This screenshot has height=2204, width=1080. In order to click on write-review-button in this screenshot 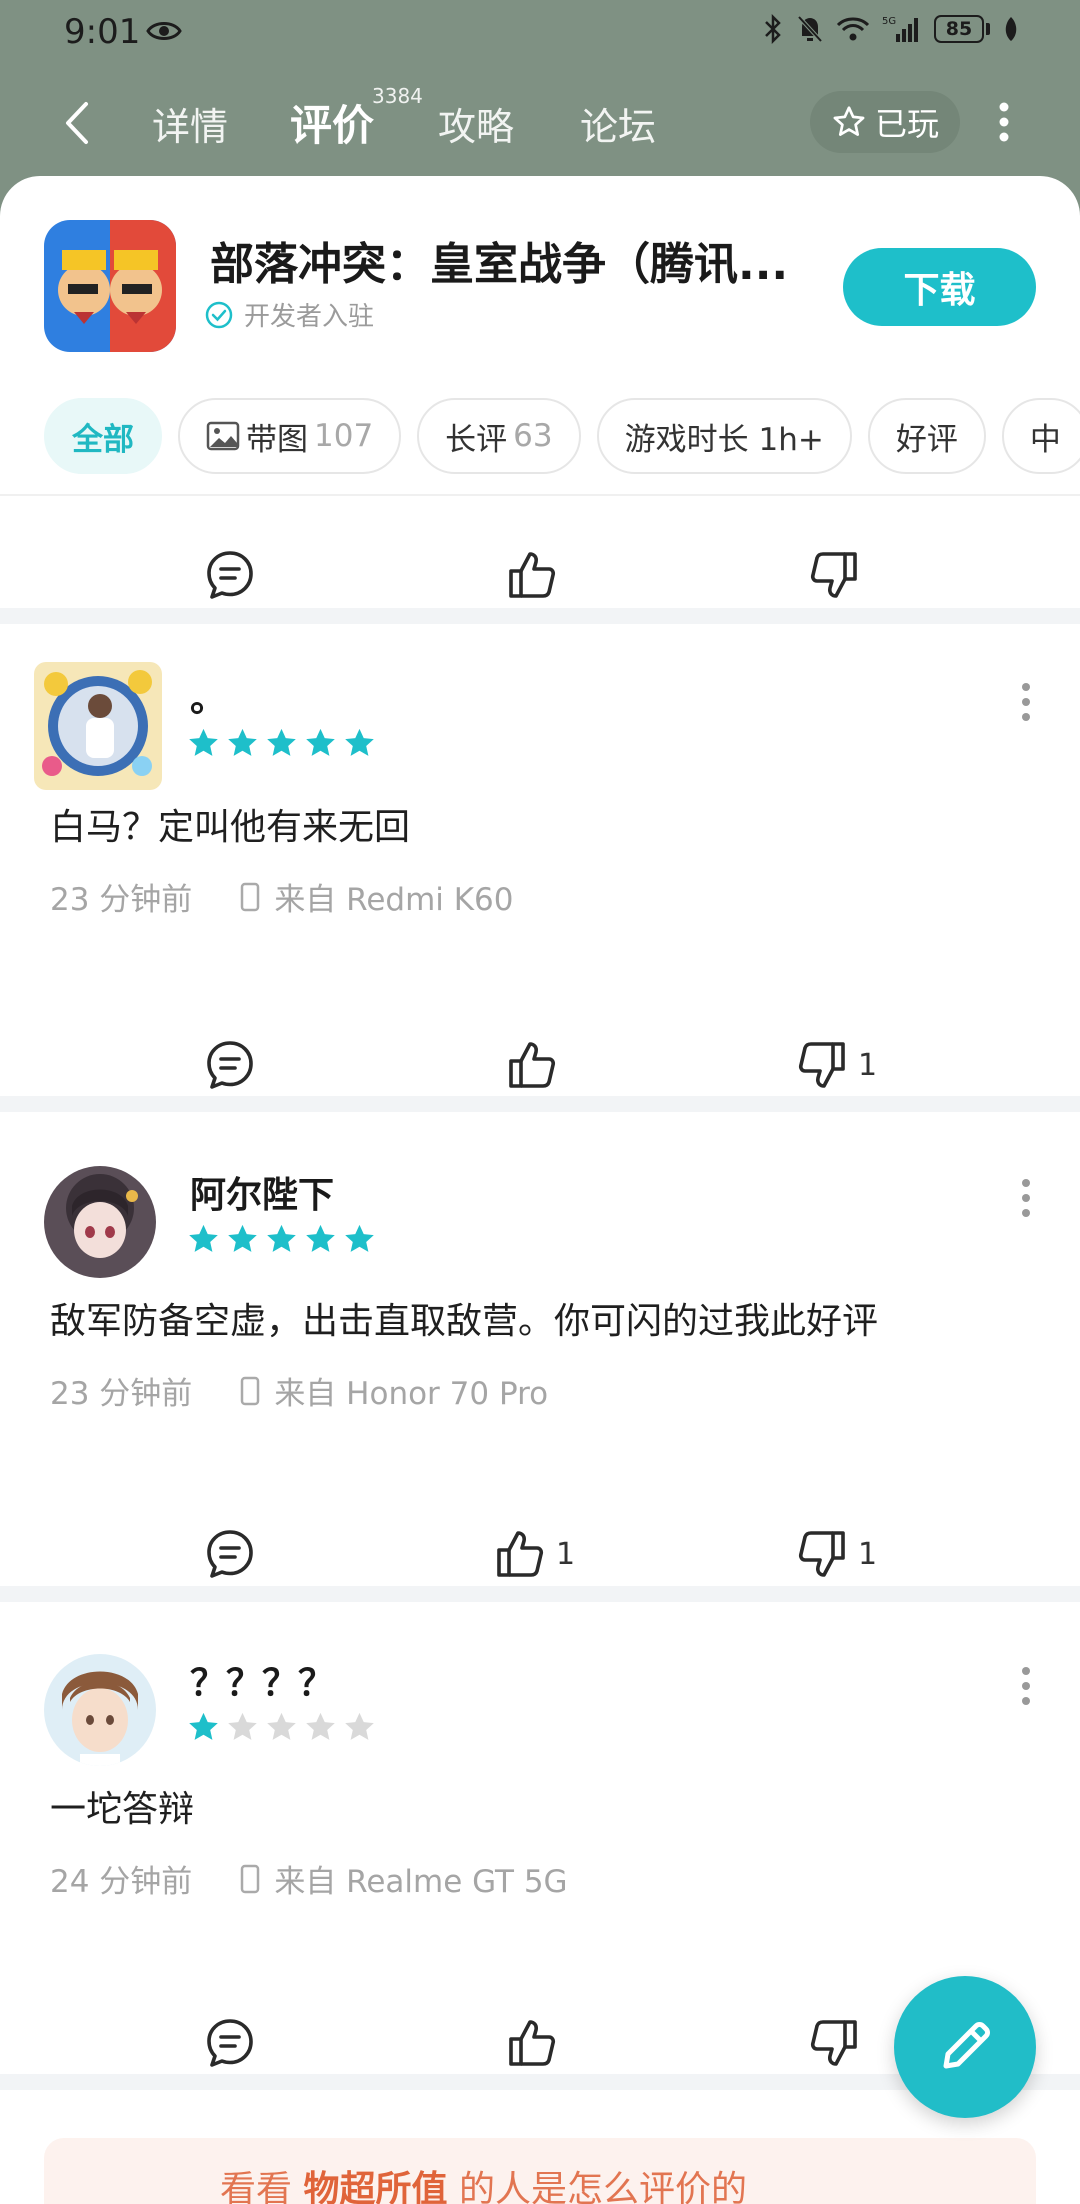, I will do `click(965, 2047)`.